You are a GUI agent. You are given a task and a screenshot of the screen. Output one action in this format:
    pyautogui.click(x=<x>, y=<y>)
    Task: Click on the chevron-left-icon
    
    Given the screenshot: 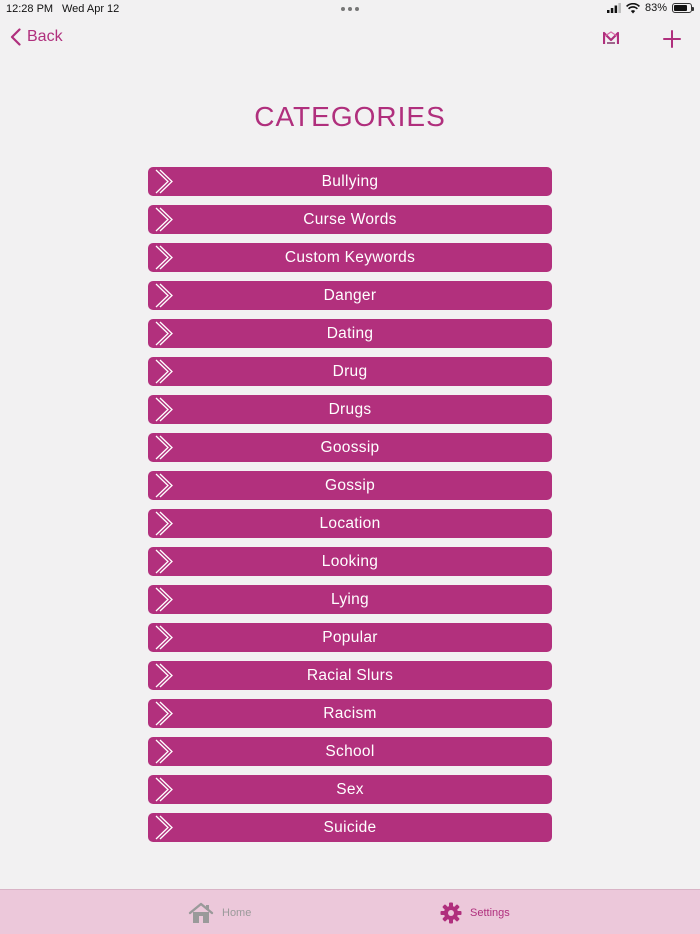 What is the action you would take?
    pyautogui.click(x=15, y=37)
    